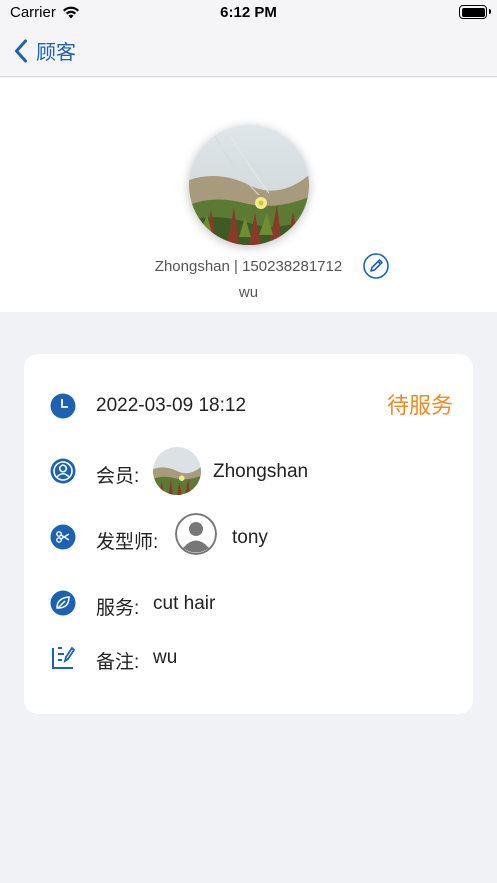 This screenshot has height=883, width=497. What do you see at coordinates (63, 603) in the screenshot?
I see `leaf-icon` at bounding box center [63, 603].